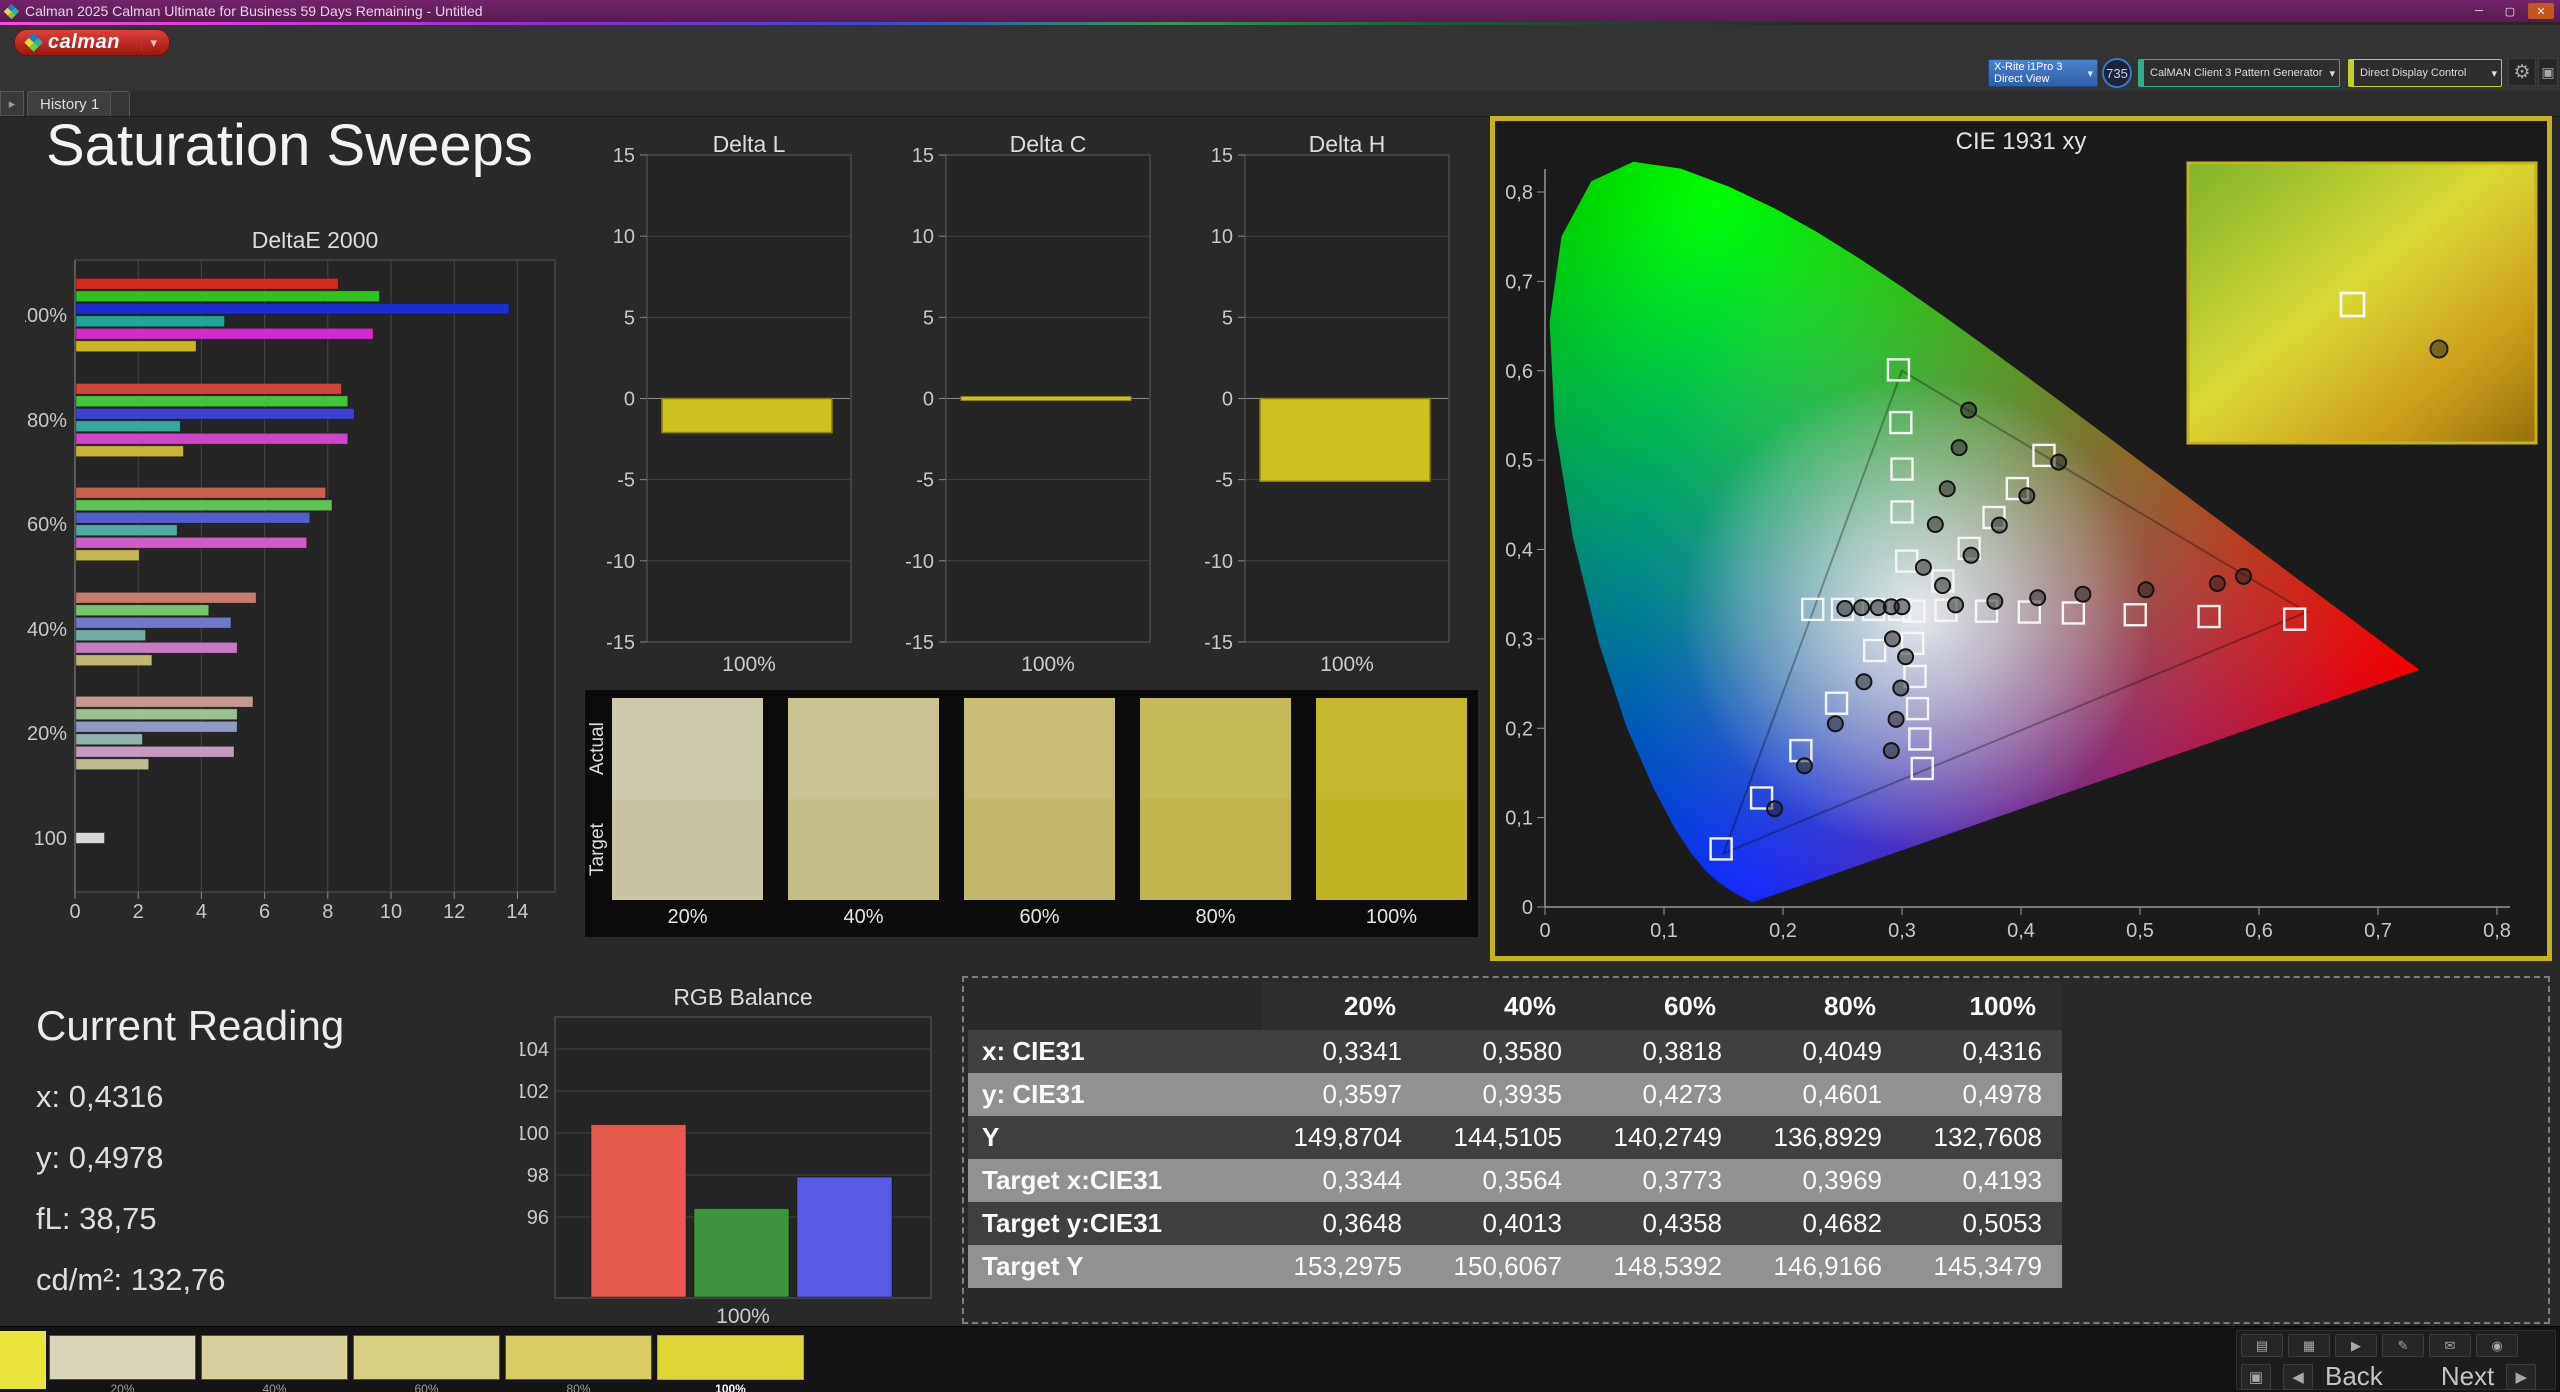  What do you see at coordinates (2028, 67) in the screenshot?
I see `meter-name: X-Rite i1Pro 3` at bounding box center [2028, 67].